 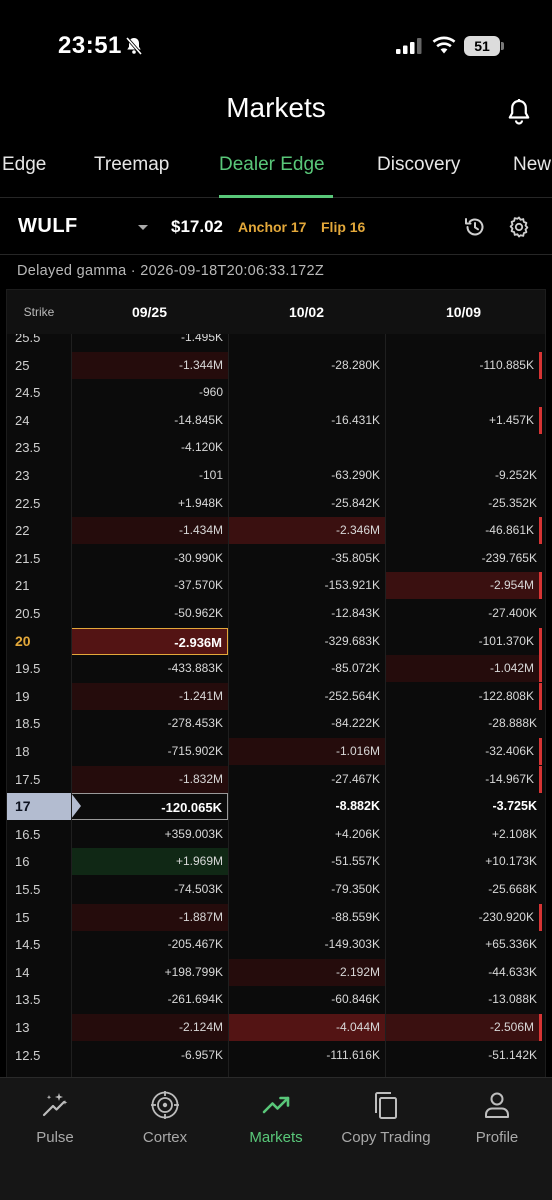 I want to click on gamma-value-cell: -252.564K, so click(x=306, y=696).